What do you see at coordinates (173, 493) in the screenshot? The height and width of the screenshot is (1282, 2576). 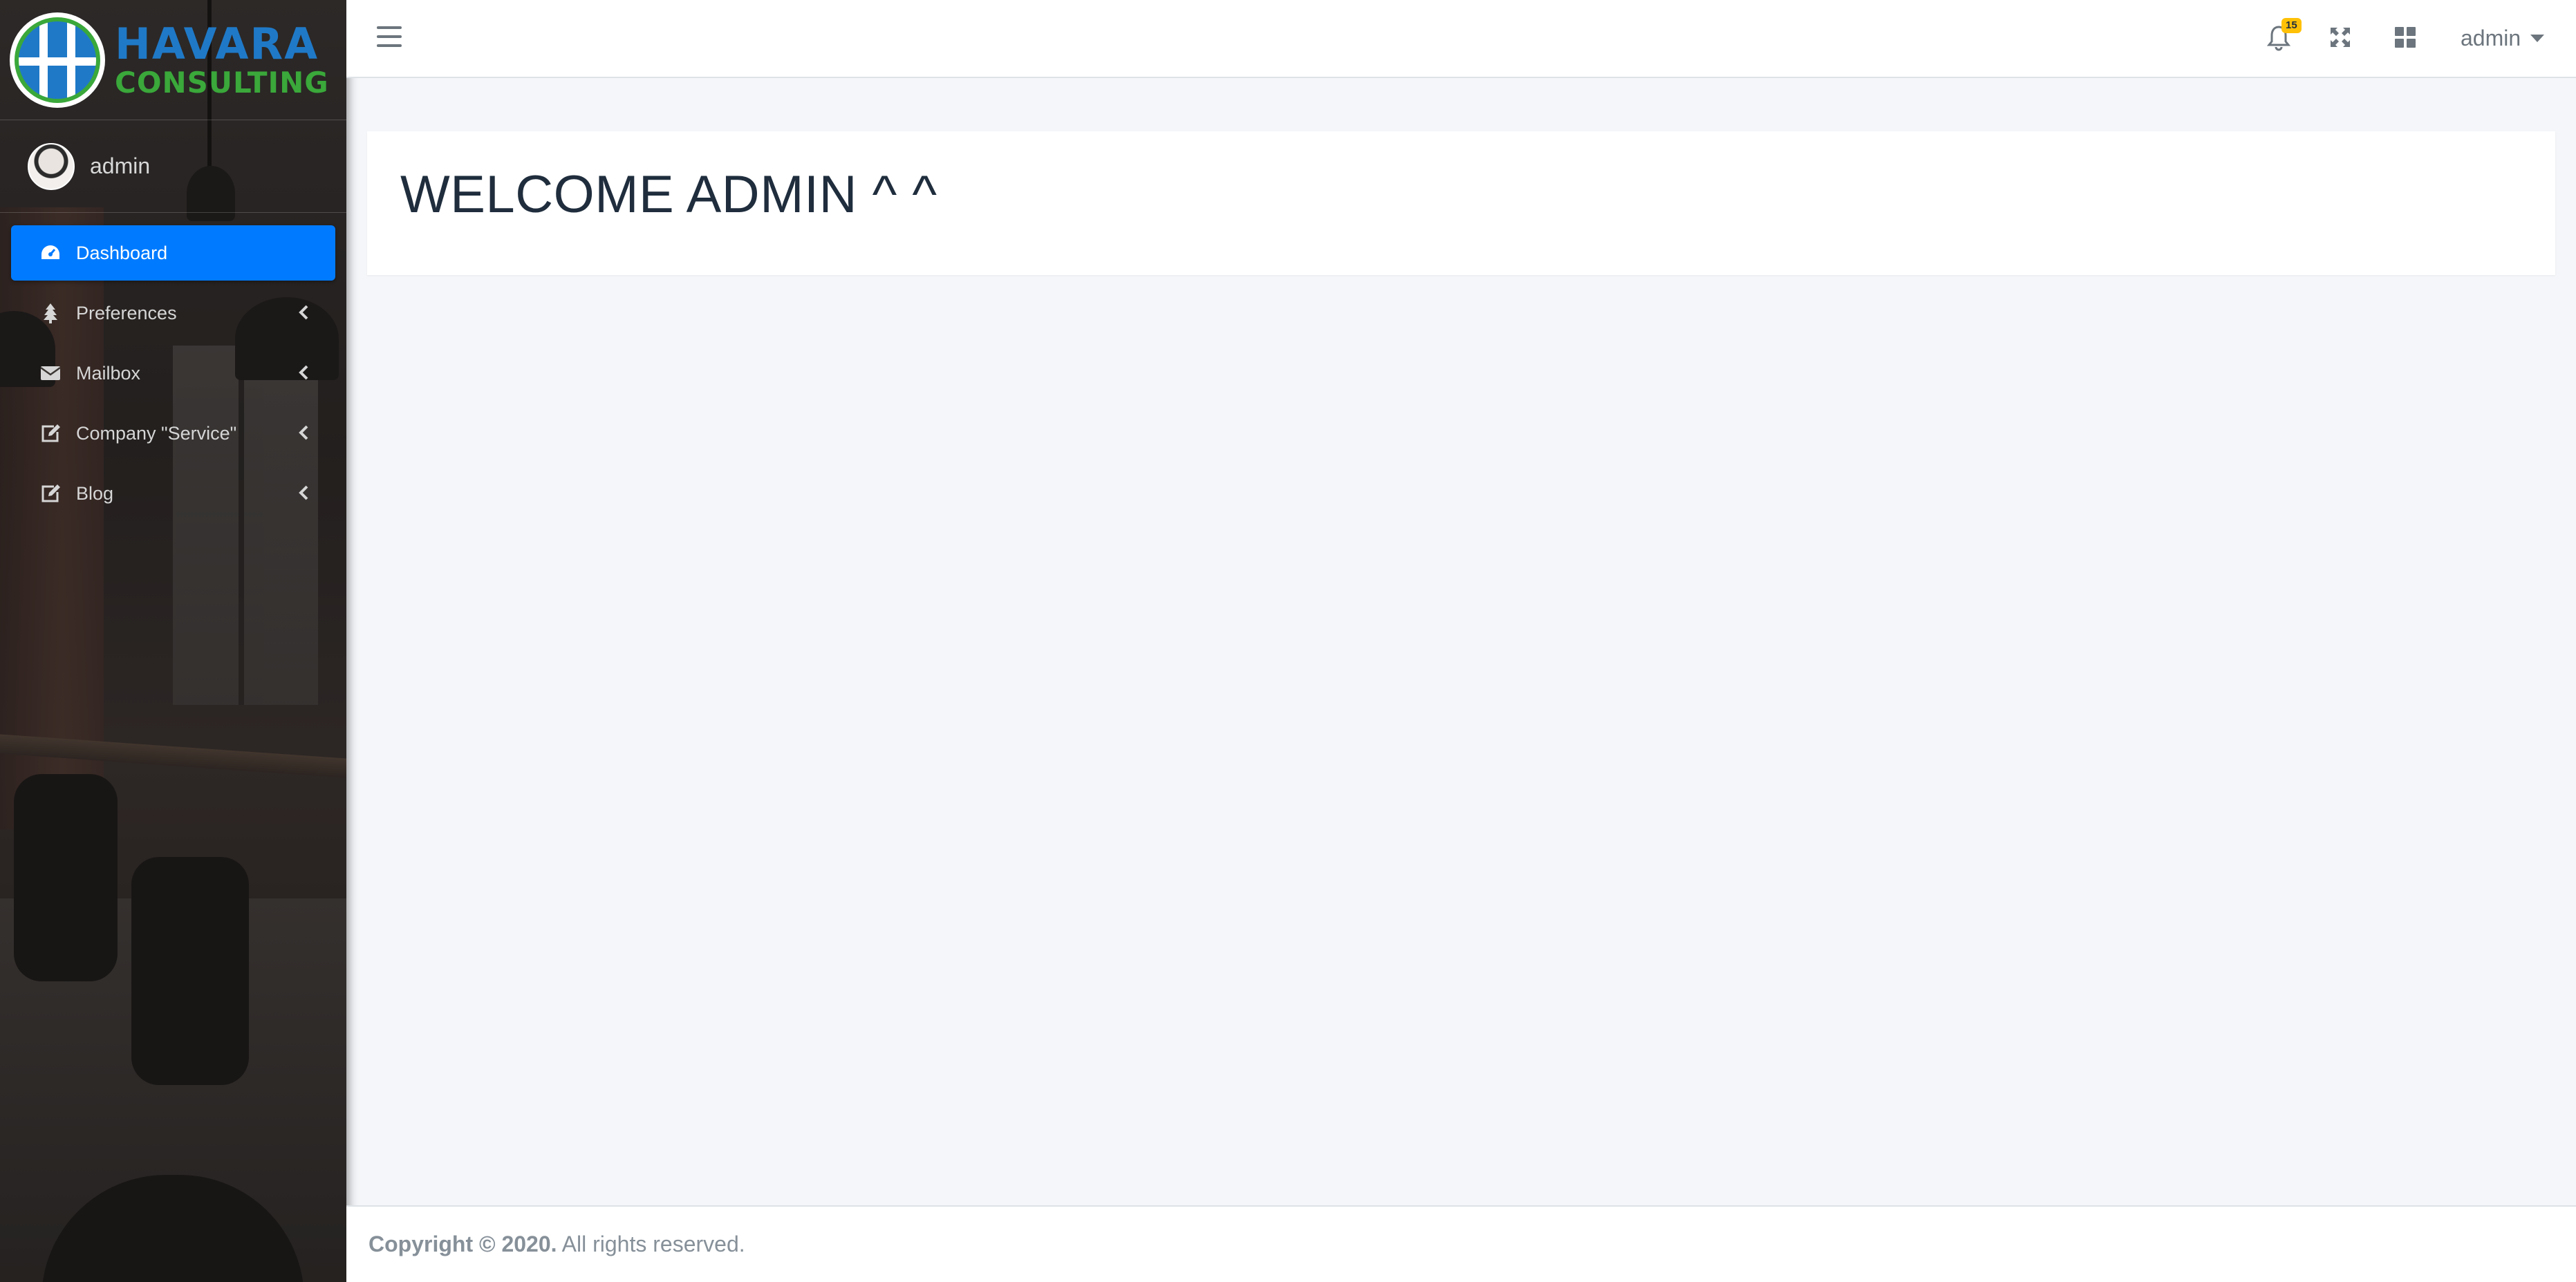 I see `sidebar-item-blog: Blog` at bounding box center [173, 493].